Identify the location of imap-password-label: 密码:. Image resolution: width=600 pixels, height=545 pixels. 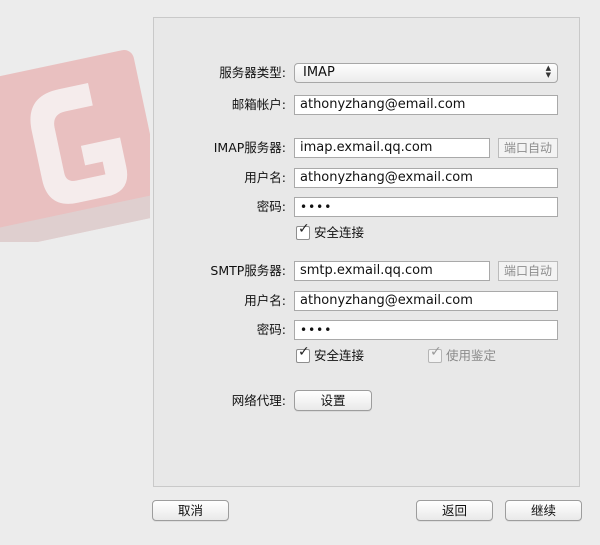
(271, 206).